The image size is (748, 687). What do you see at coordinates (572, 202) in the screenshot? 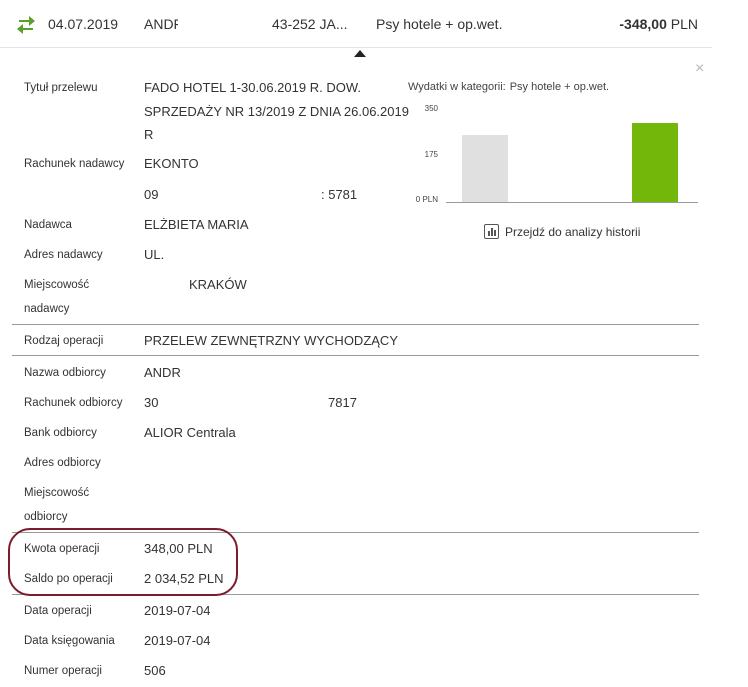
I see `x-axis` at bounding box center [572, 202].